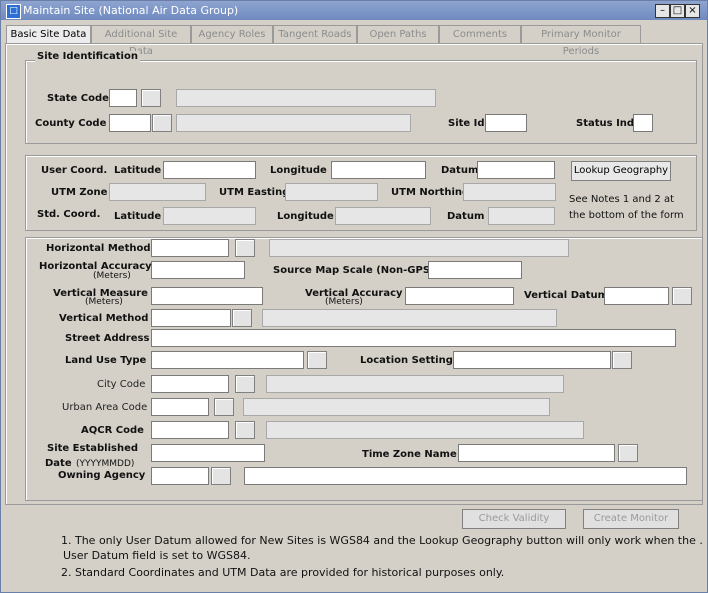  I want to click on city-name-field, so click(415, 384).